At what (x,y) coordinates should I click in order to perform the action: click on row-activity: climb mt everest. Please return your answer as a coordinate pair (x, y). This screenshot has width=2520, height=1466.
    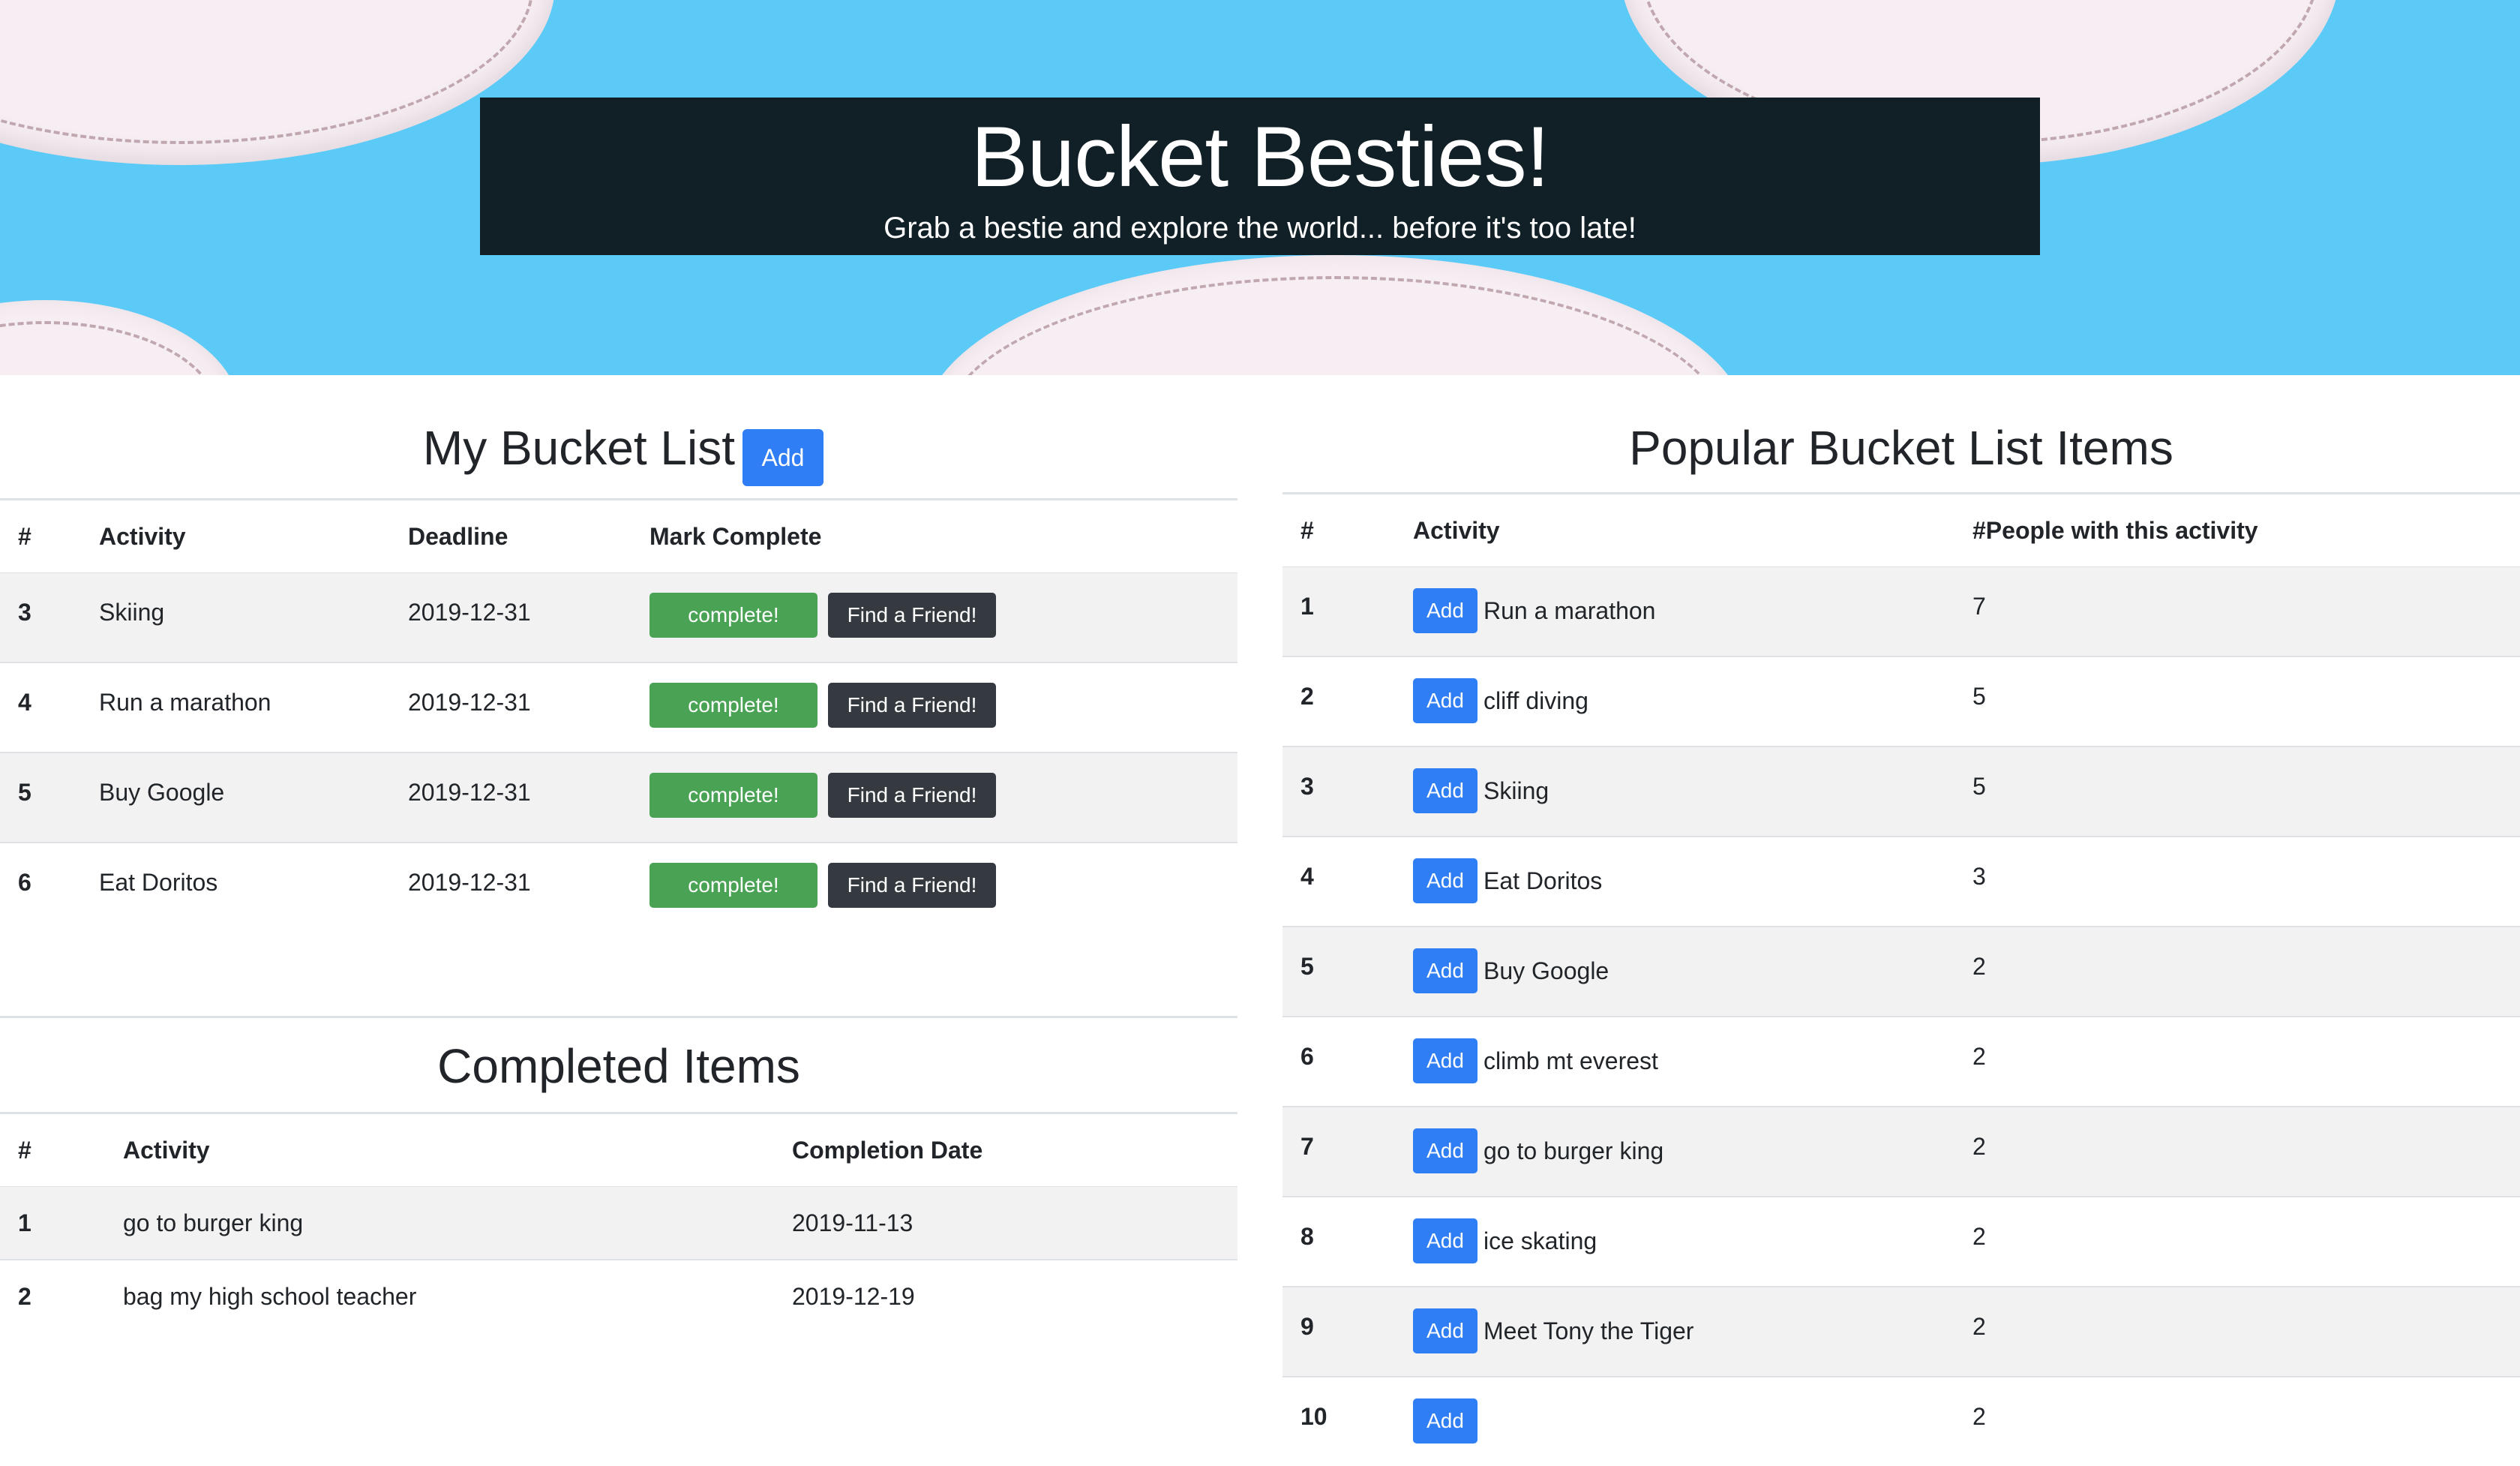
    Looking at the image, I should click on (1571, 1060).